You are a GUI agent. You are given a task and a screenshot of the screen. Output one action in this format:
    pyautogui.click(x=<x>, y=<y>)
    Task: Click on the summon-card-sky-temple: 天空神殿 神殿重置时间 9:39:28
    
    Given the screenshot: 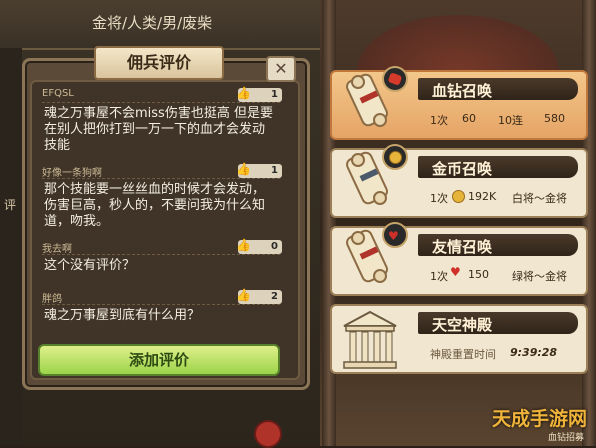 What is the action you would take?
    pyautogui.click(x=459, y=339)
    